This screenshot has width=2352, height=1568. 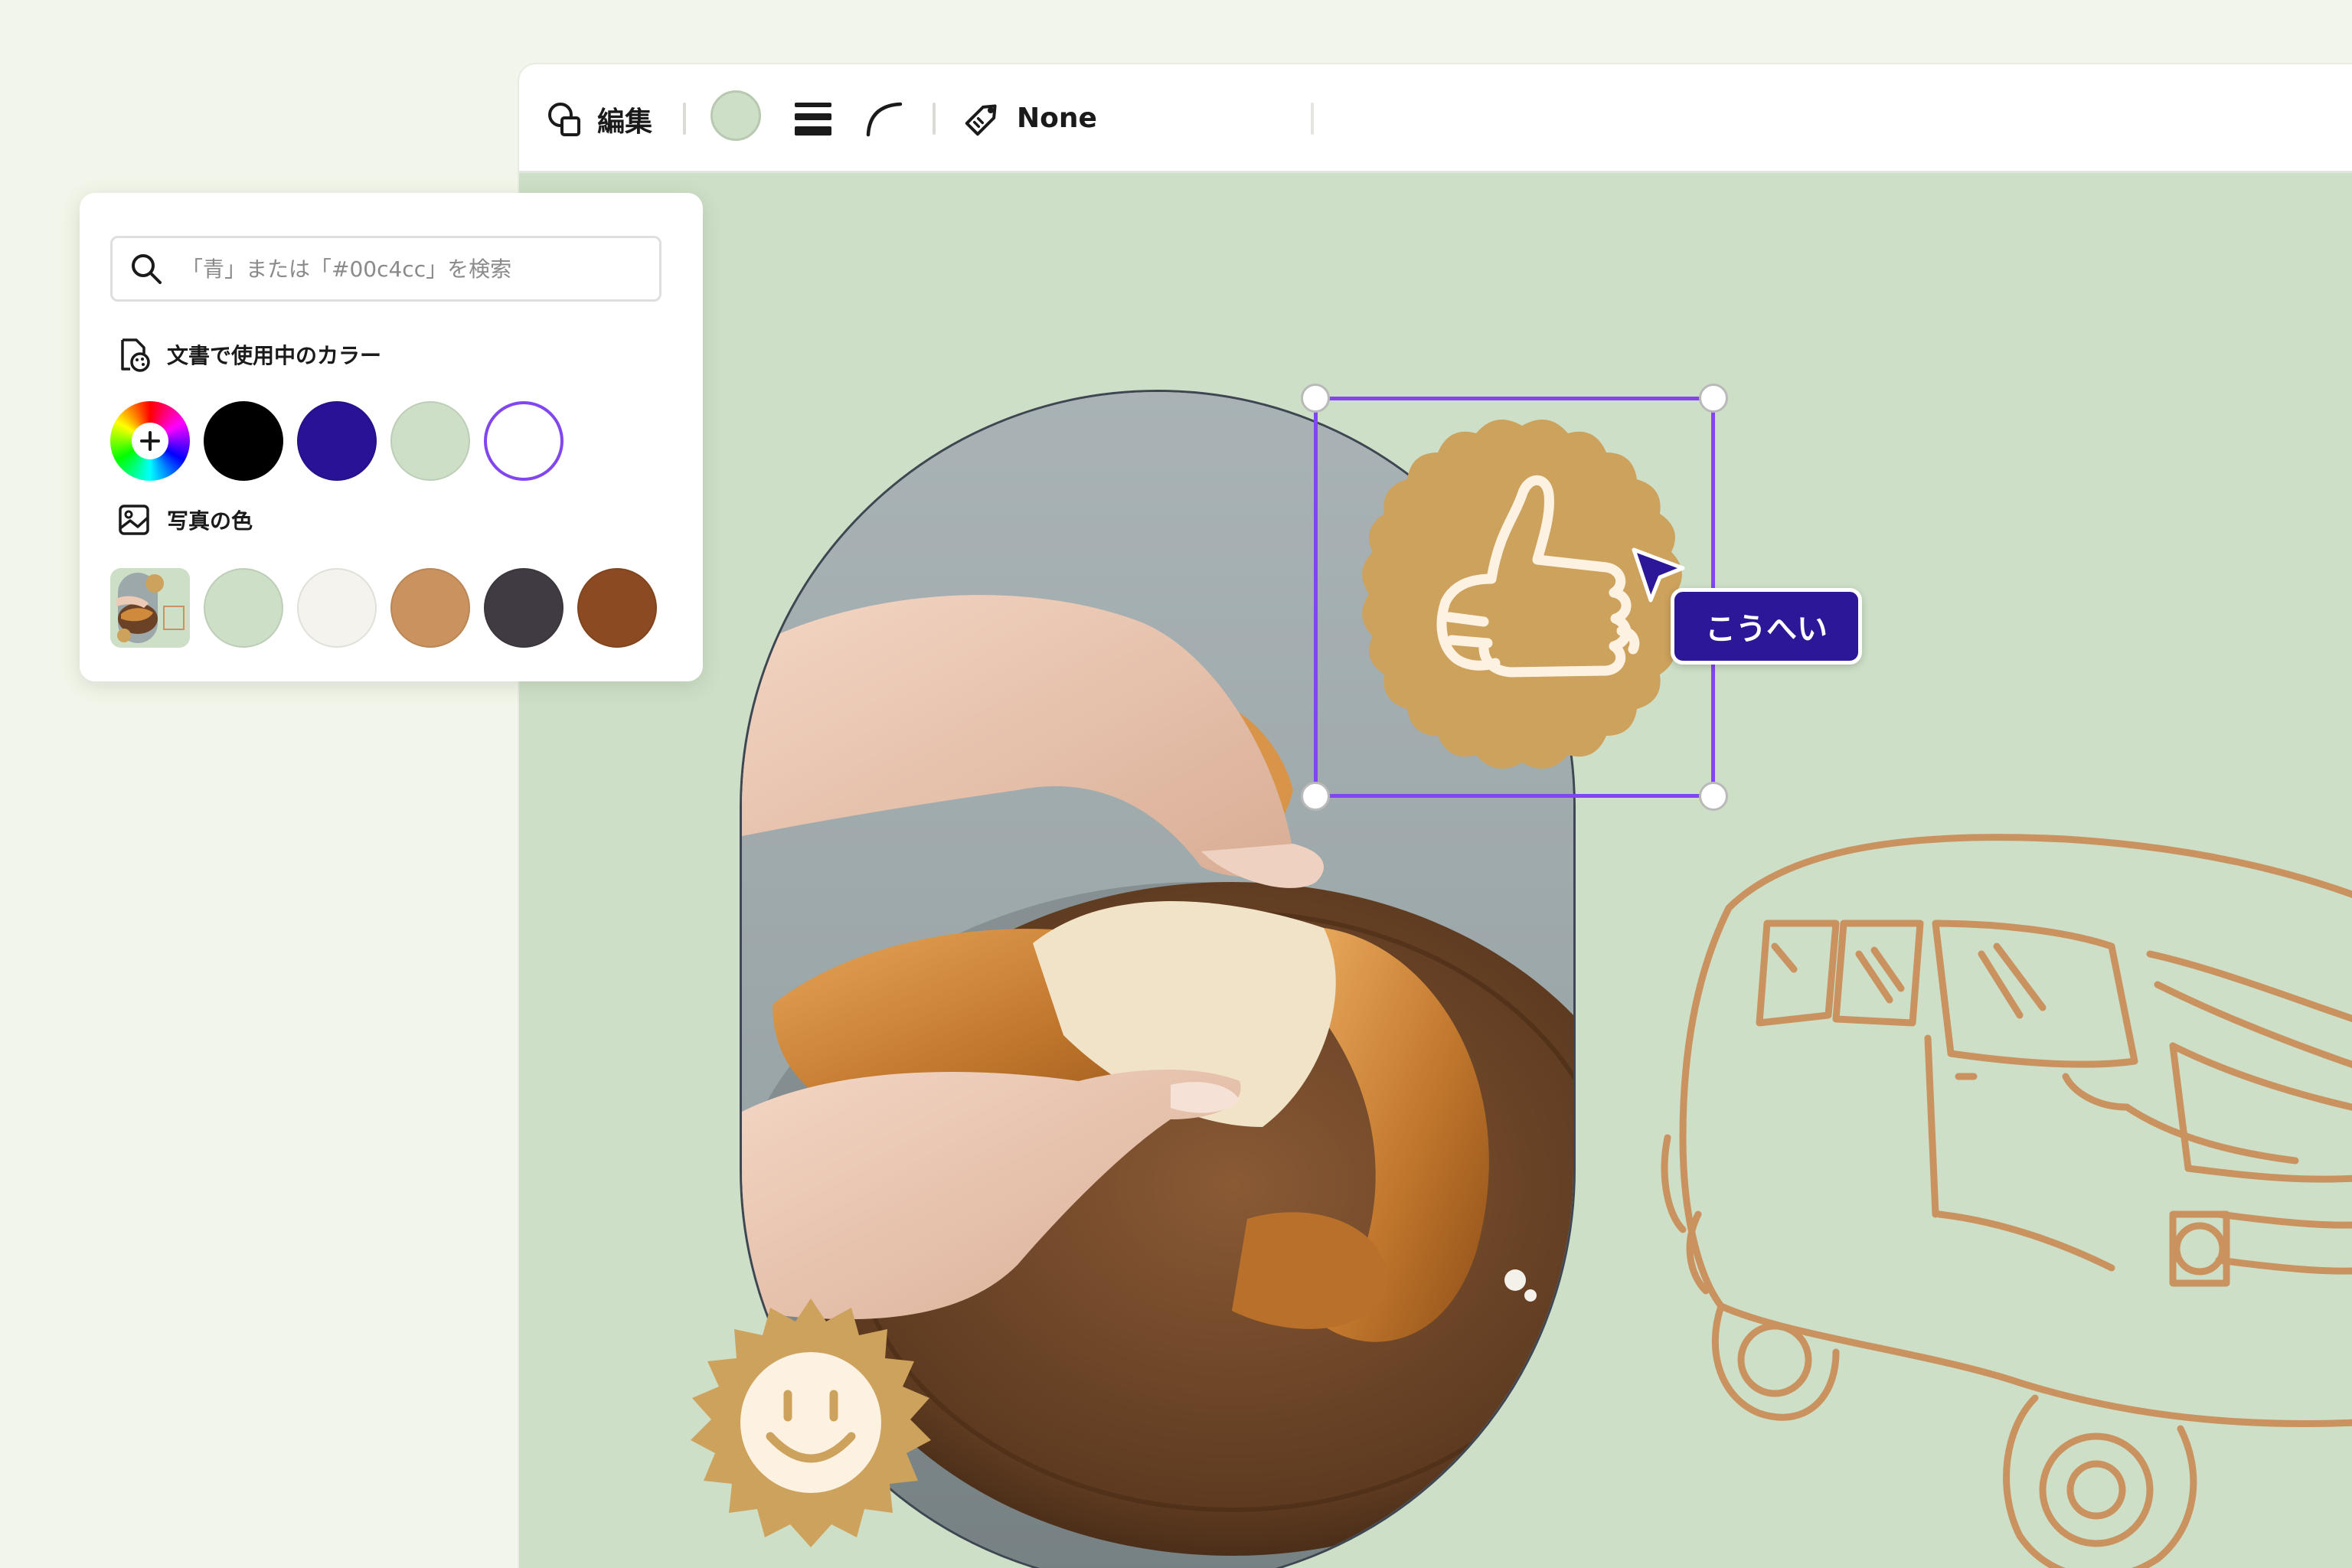 What do you see at coordinates (210, 521) in the screenshot?
I see `photo-colors-title: 写真の色` at bounding box center [210, 521].